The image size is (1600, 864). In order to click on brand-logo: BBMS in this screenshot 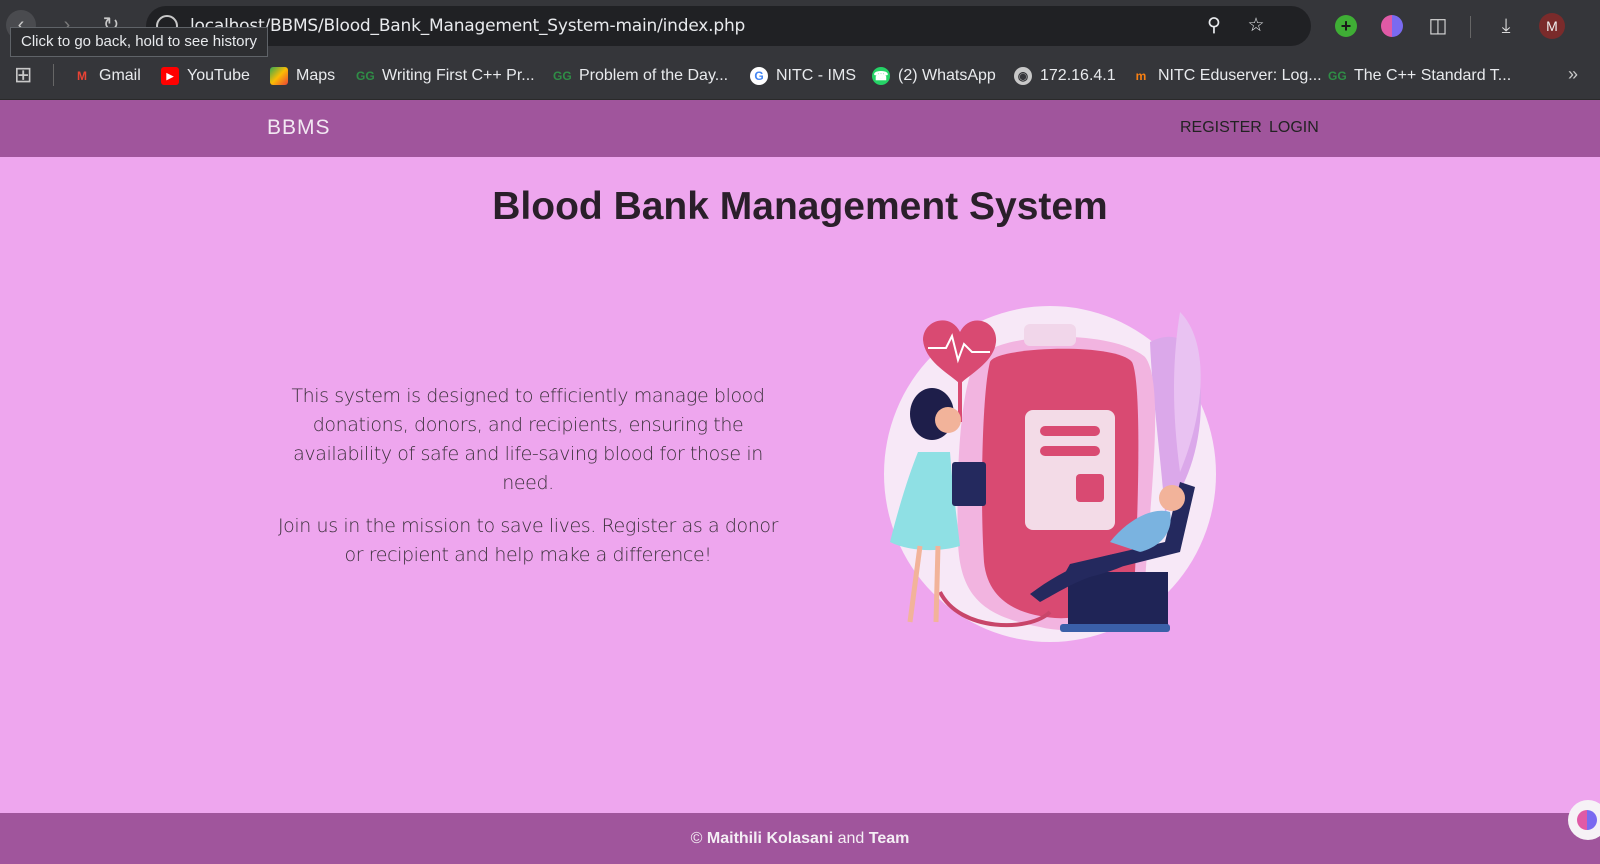, I will do `click(299, 128)`.